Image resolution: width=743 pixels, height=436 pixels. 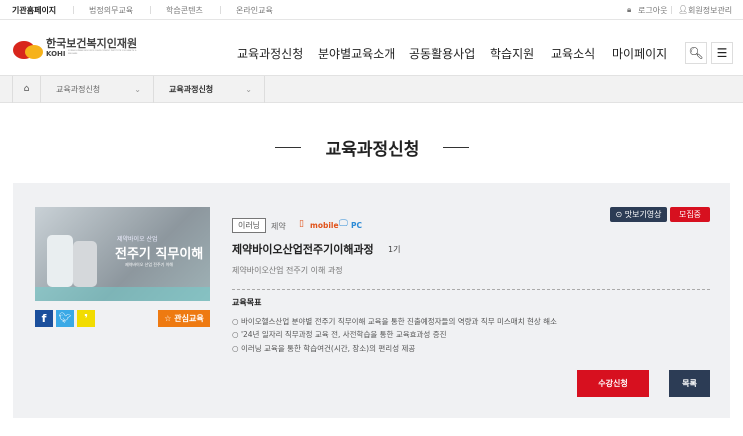 What do you see at coordinates (288, 147) in the screenshot?
I see `title-line-left` at bounding box center [288, 147].